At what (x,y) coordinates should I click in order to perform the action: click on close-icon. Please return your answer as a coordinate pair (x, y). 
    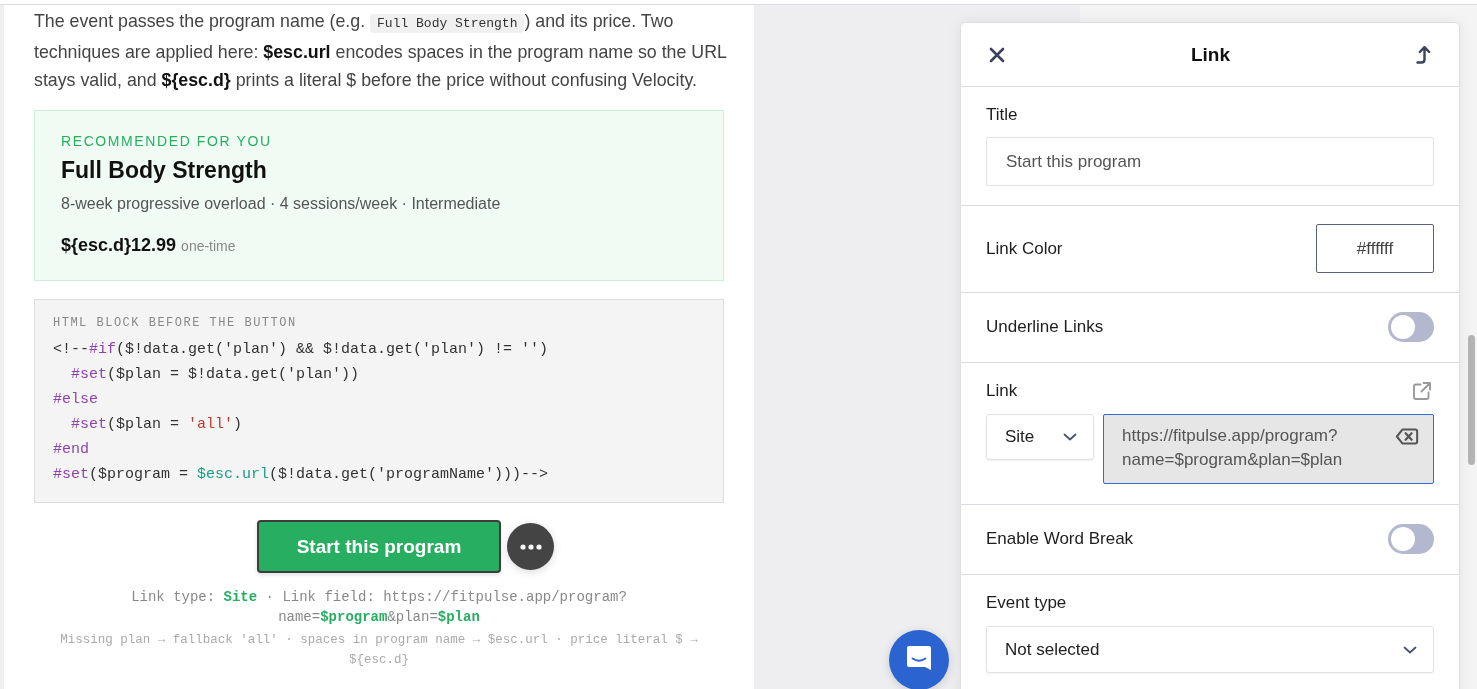
    Looking at the image, I should click on (997, 54).